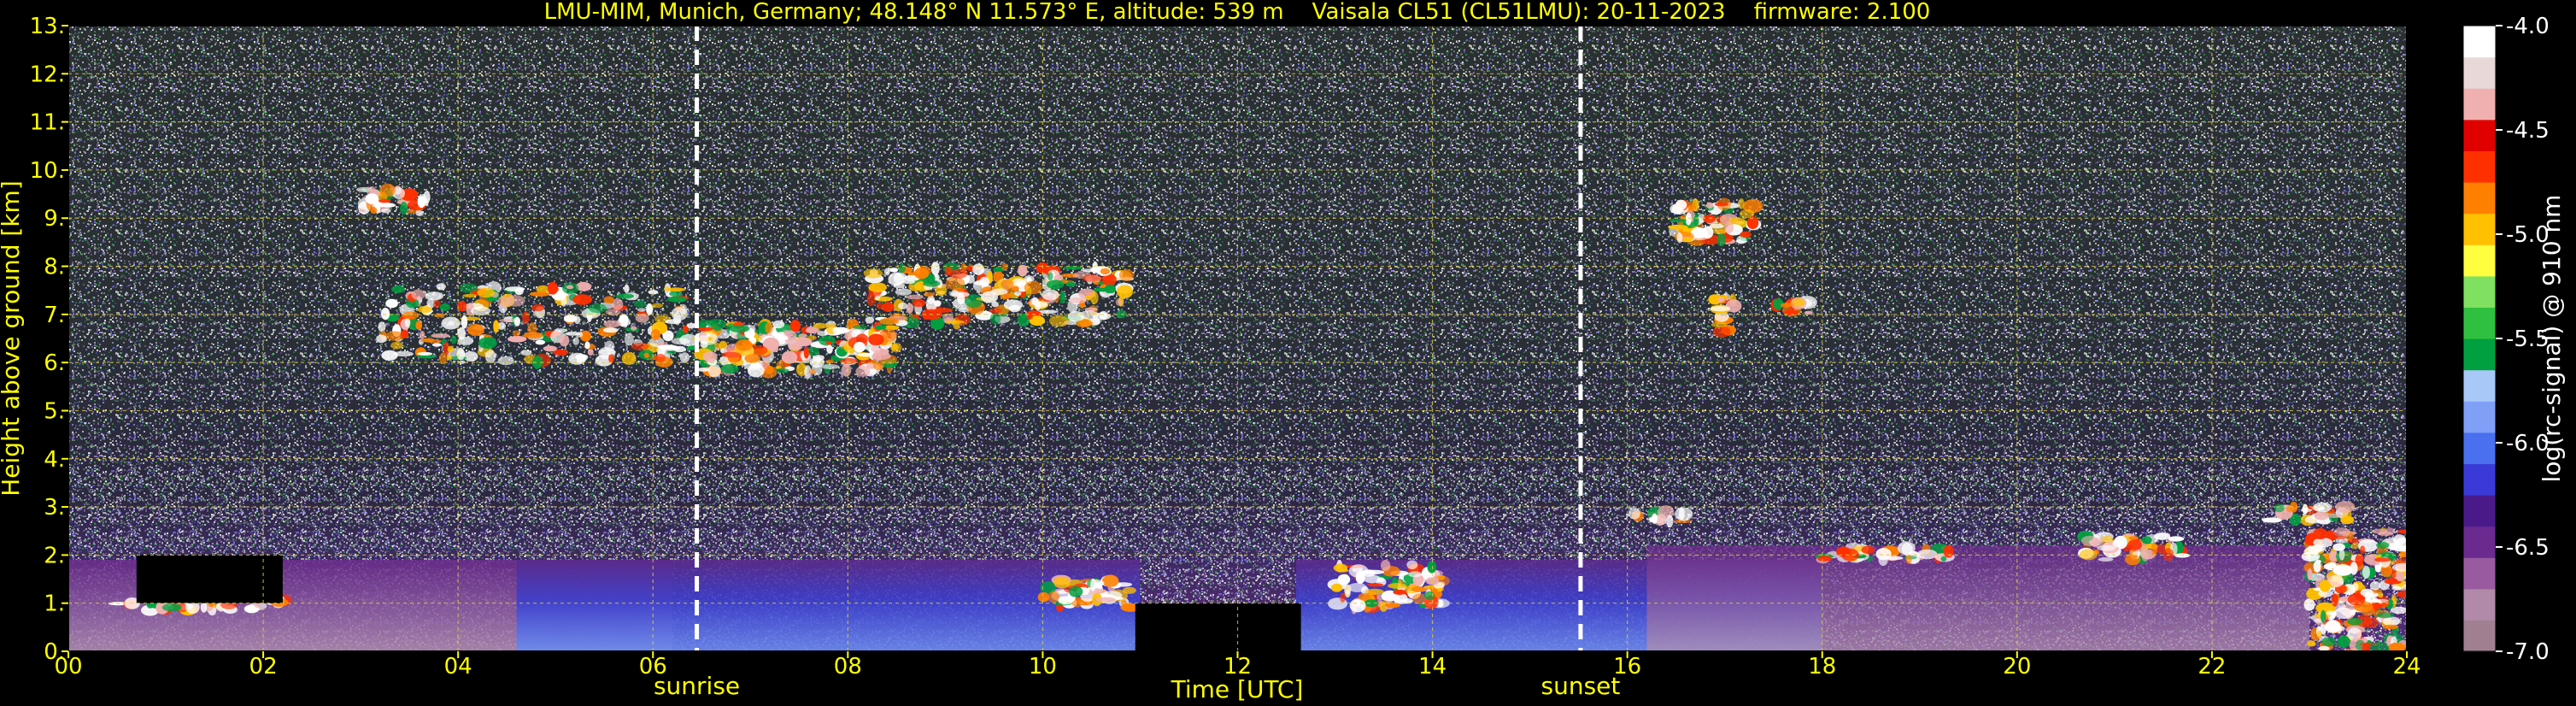  I want to click on data-gap, so click(209, 579).